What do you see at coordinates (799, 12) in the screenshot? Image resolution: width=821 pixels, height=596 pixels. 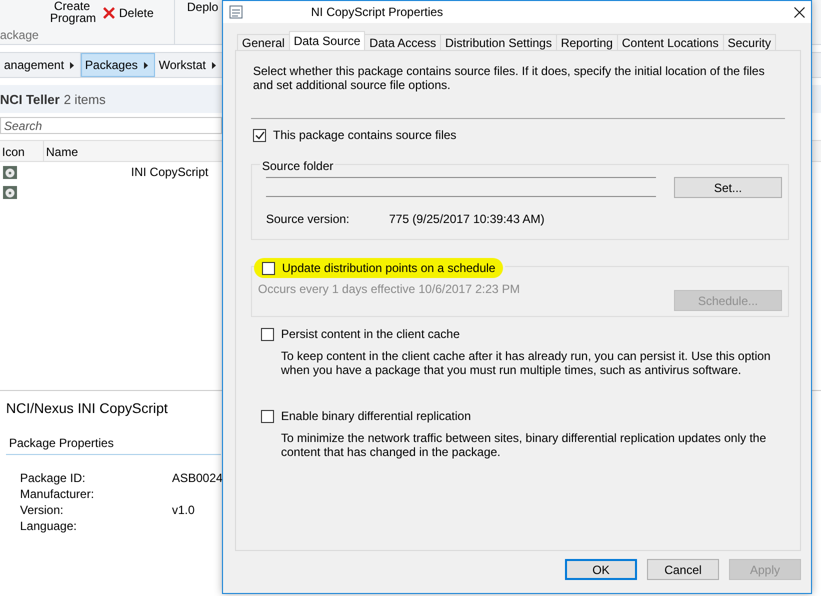 I see `close-icon` at bounding box center [799, 12].